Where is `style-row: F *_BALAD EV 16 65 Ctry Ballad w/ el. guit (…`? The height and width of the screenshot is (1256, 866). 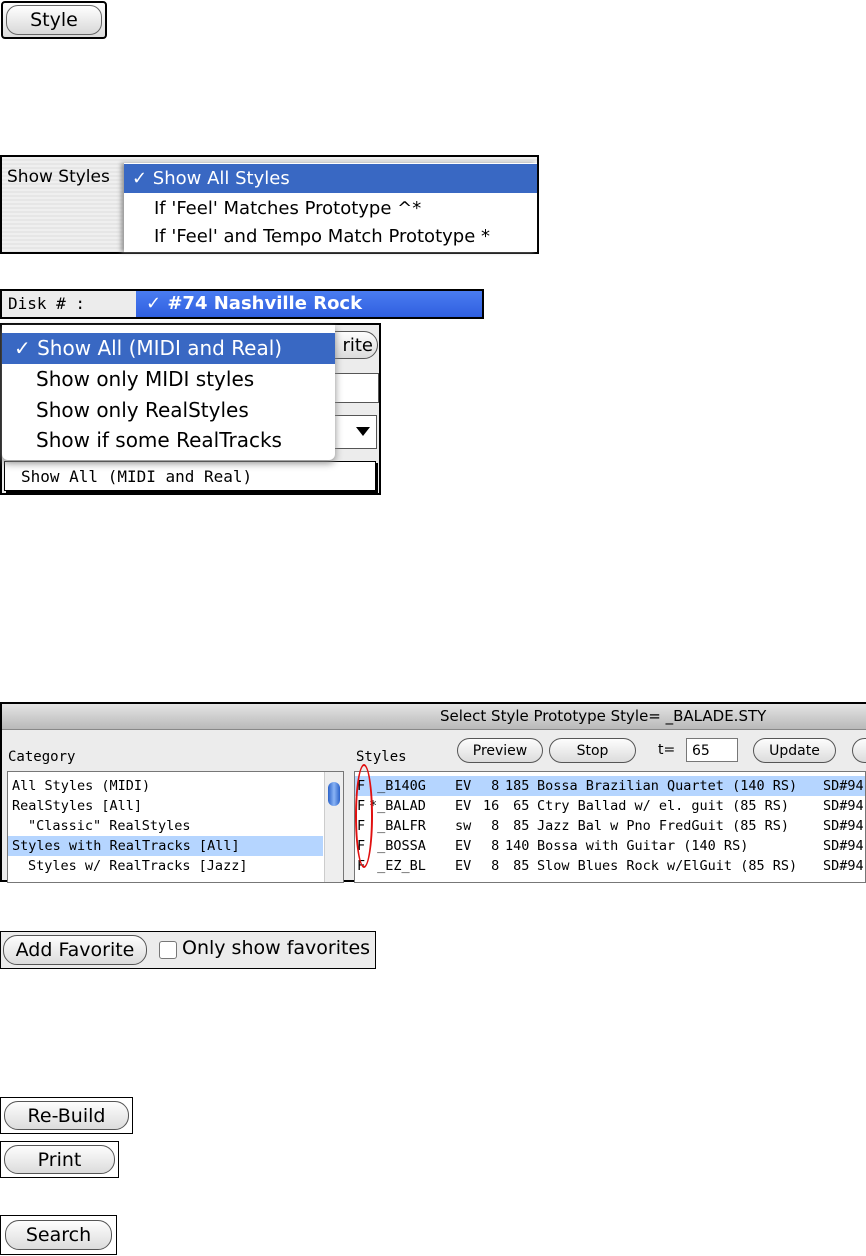 style-row: F *_BALAD EV 16 65 Ctry Ballad w/ el. guit (… is located at coordinates (610, 806).